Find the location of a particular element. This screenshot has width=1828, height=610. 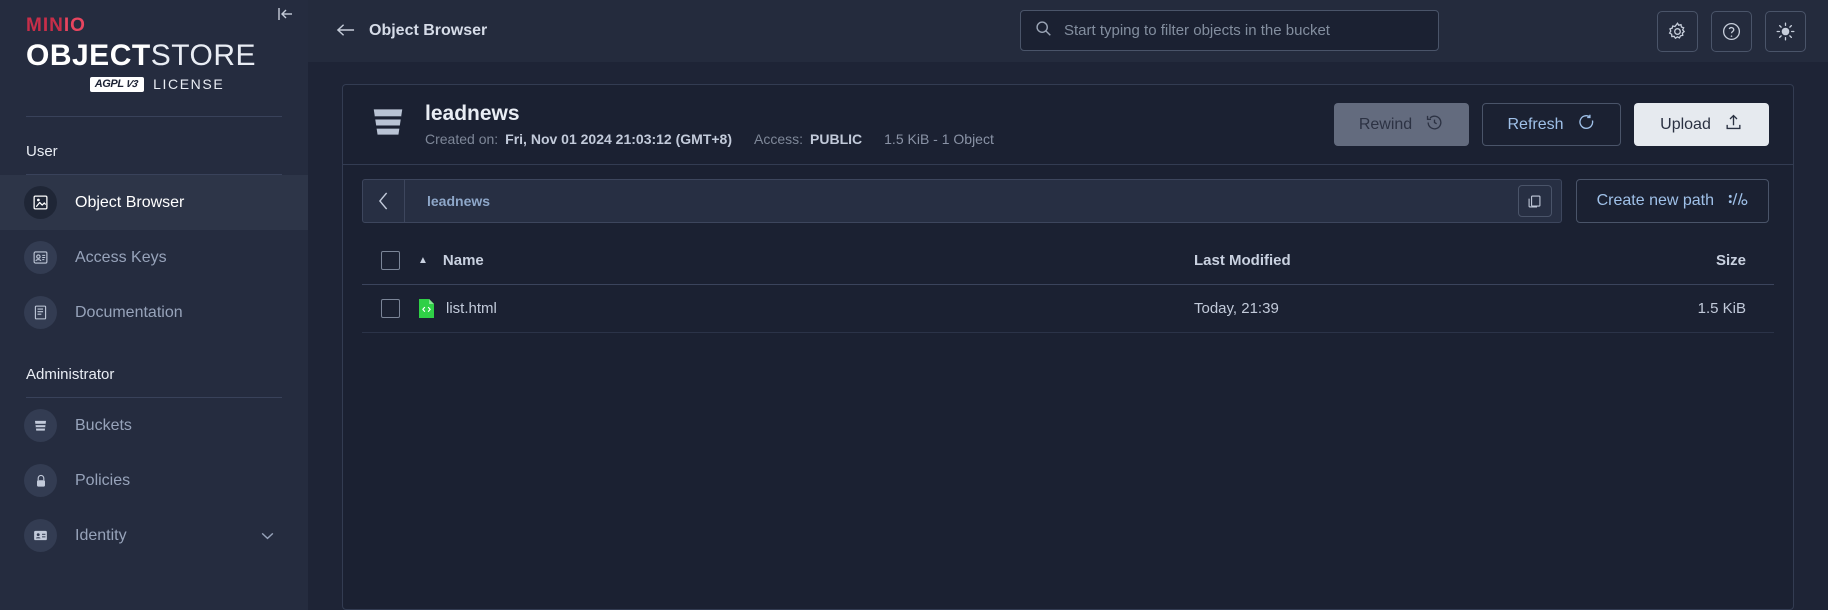

sidebar-item-policies: Policies is located at coordinates (154, 480).